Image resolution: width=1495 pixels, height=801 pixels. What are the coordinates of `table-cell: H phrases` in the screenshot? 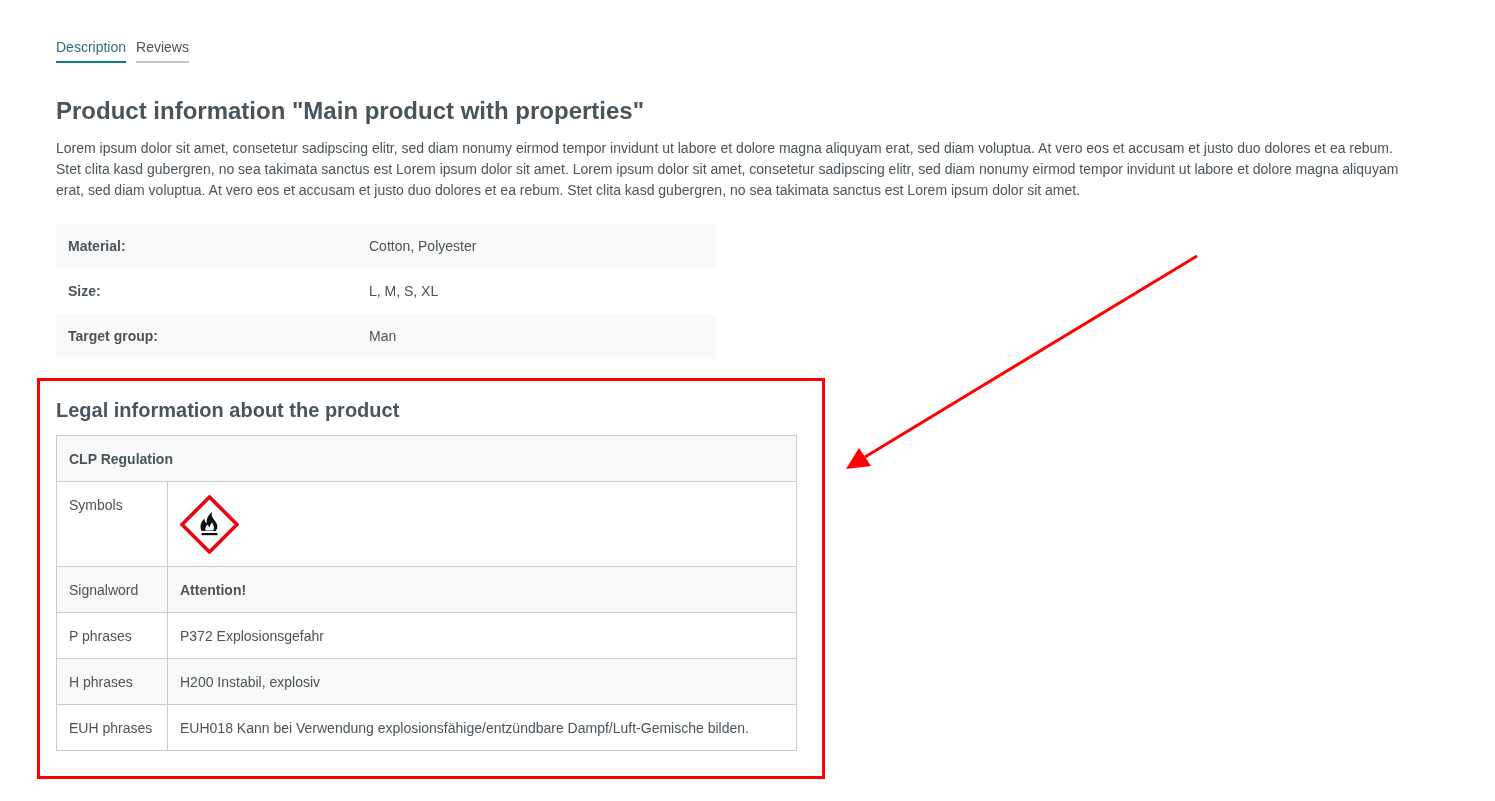 It's located at (112, 681).